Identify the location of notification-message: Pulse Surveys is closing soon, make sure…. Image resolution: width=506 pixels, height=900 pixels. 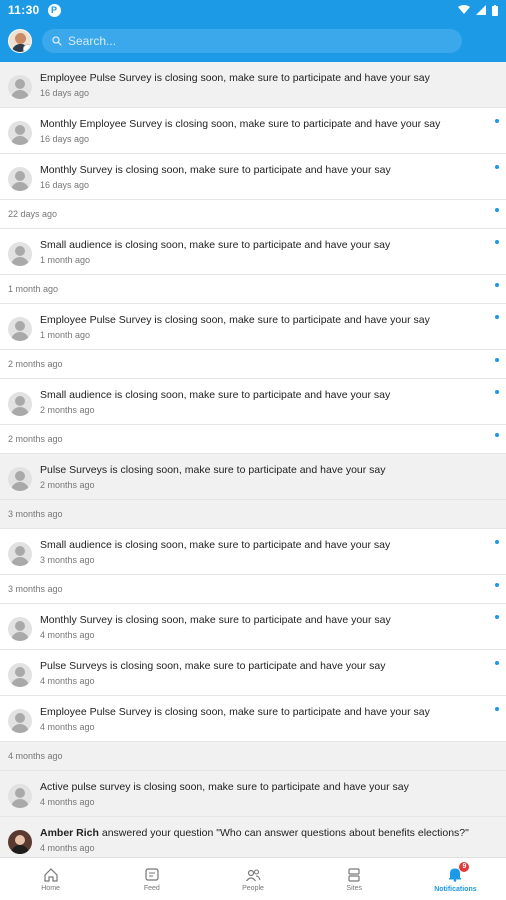
(213, 470).